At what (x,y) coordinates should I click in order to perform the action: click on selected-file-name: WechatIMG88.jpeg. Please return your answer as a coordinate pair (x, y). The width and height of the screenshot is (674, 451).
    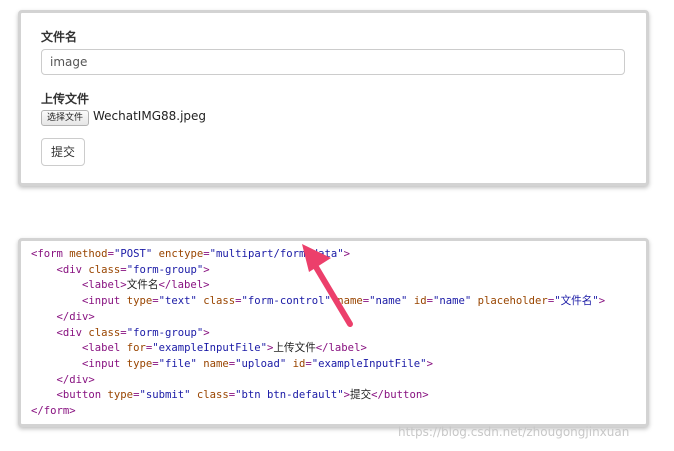
    Looking at the image, I should click on (150, 116).